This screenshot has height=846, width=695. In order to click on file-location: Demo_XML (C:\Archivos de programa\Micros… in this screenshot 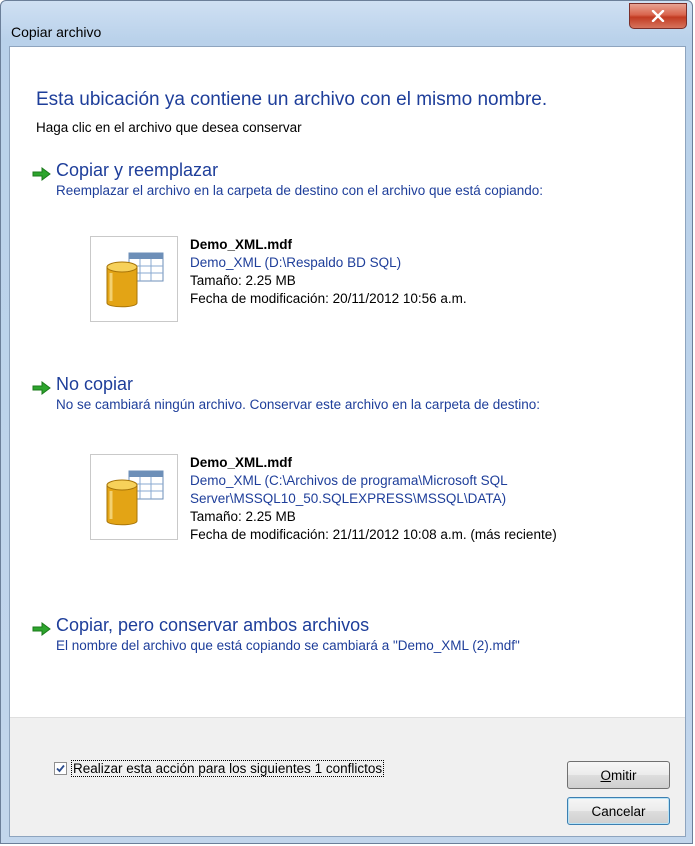, I will do `click(349, 489)`.